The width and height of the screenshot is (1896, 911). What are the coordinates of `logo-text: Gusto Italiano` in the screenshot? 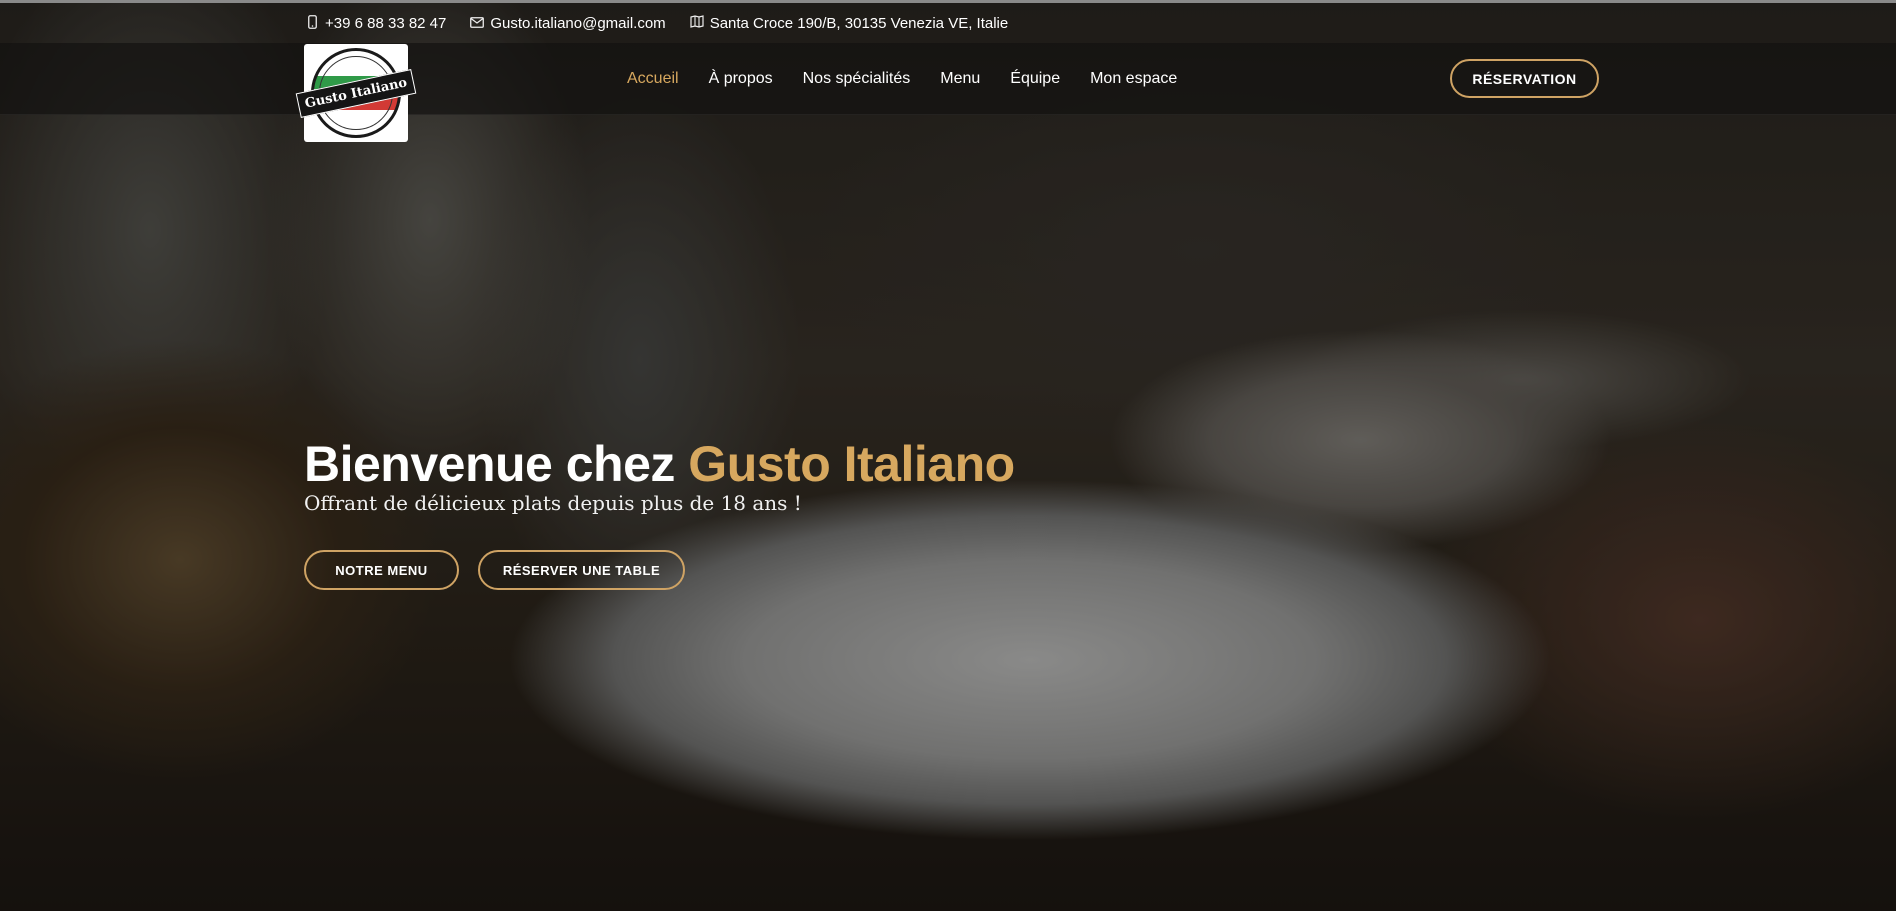 It's located at (356, 93).